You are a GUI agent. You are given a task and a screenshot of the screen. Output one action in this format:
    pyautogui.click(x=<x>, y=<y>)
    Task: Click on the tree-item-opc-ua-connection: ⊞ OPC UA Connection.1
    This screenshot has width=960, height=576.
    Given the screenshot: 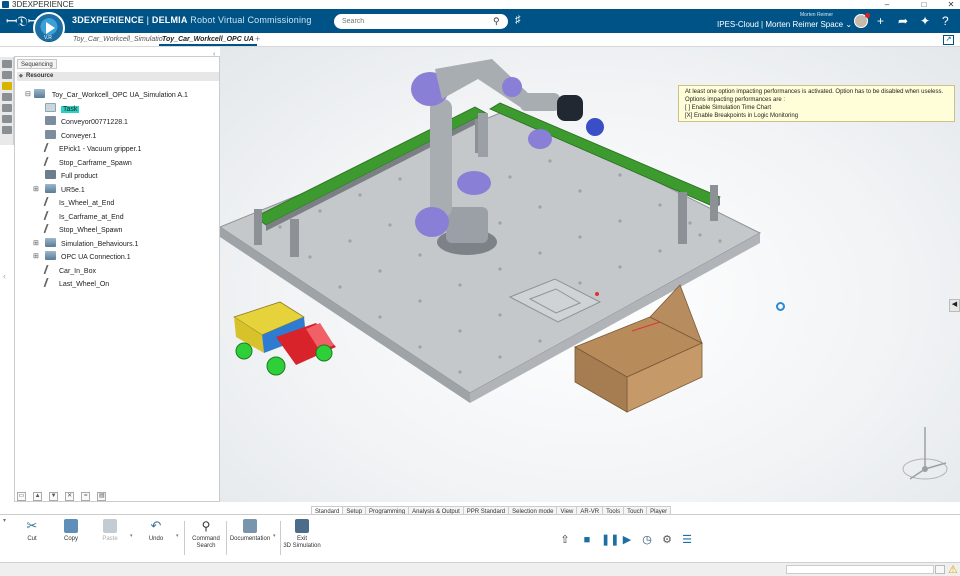 What is the action you would take?
    pyautogui.click(x=82, y=257)
    